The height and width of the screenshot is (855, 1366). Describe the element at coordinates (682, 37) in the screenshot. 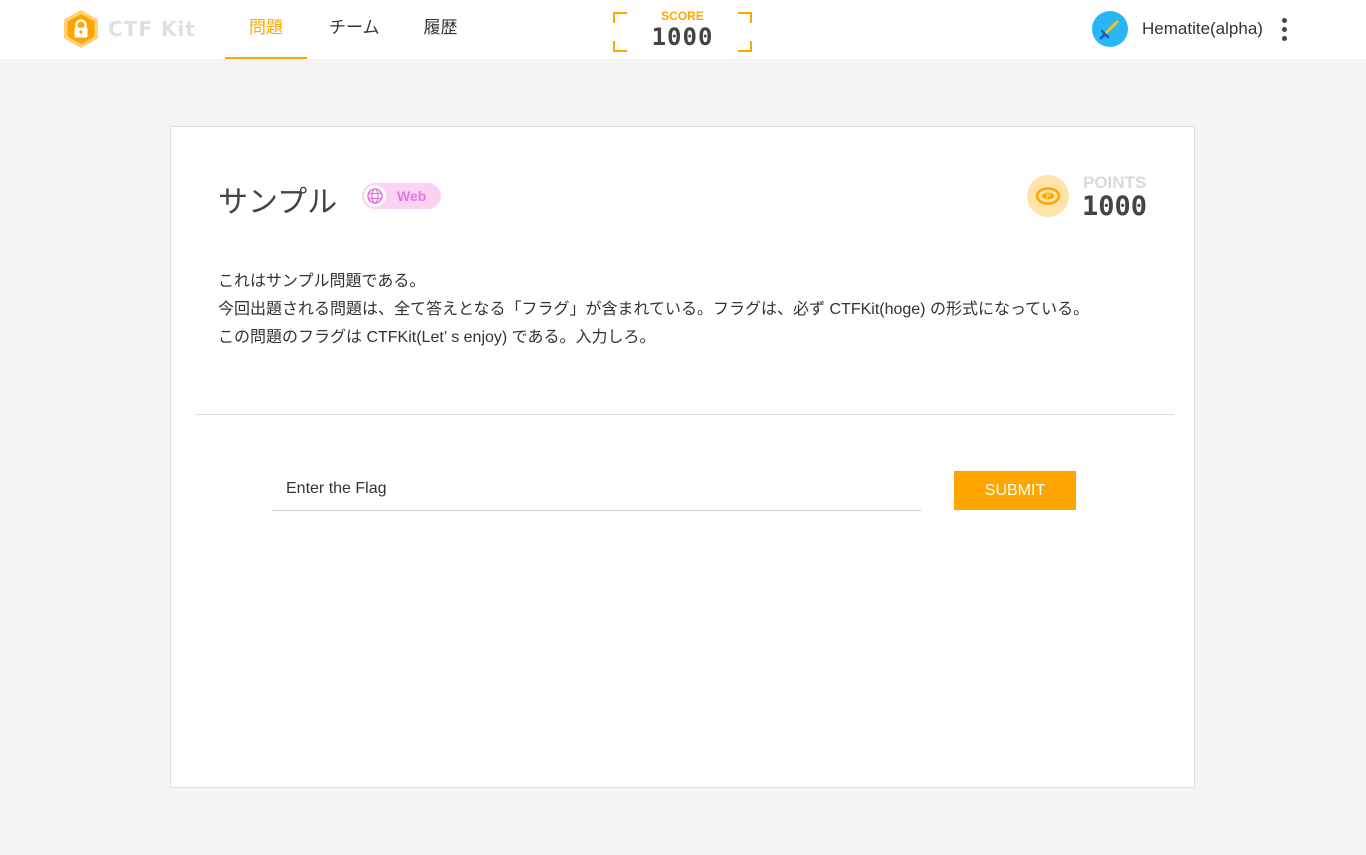

I see `score-value: 1000` at that location.